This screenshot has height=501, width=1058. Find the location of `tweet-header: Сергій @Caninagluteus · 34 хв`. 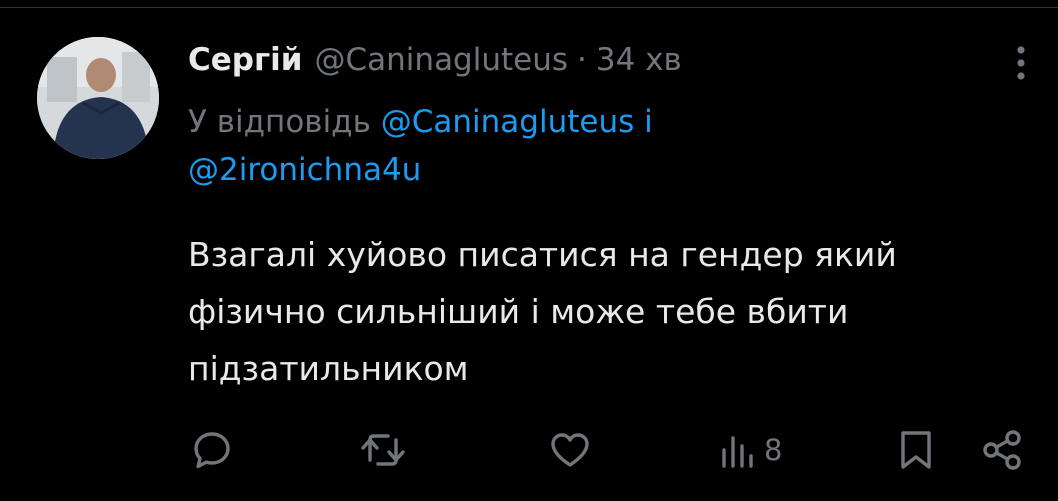

tweet-header: Сергій @Caninagluteus · 34 хв is located at coordinates (435, 60).